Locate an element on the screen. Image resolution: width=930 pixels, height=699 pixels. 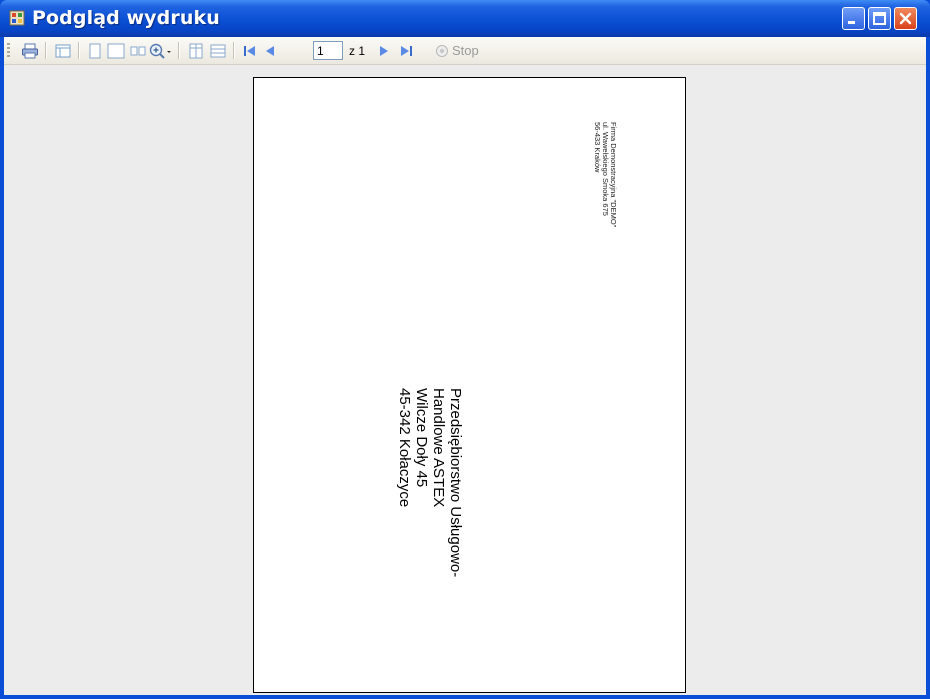
sender-line: 56-433 Kraków is located at coordinates (597, 147).